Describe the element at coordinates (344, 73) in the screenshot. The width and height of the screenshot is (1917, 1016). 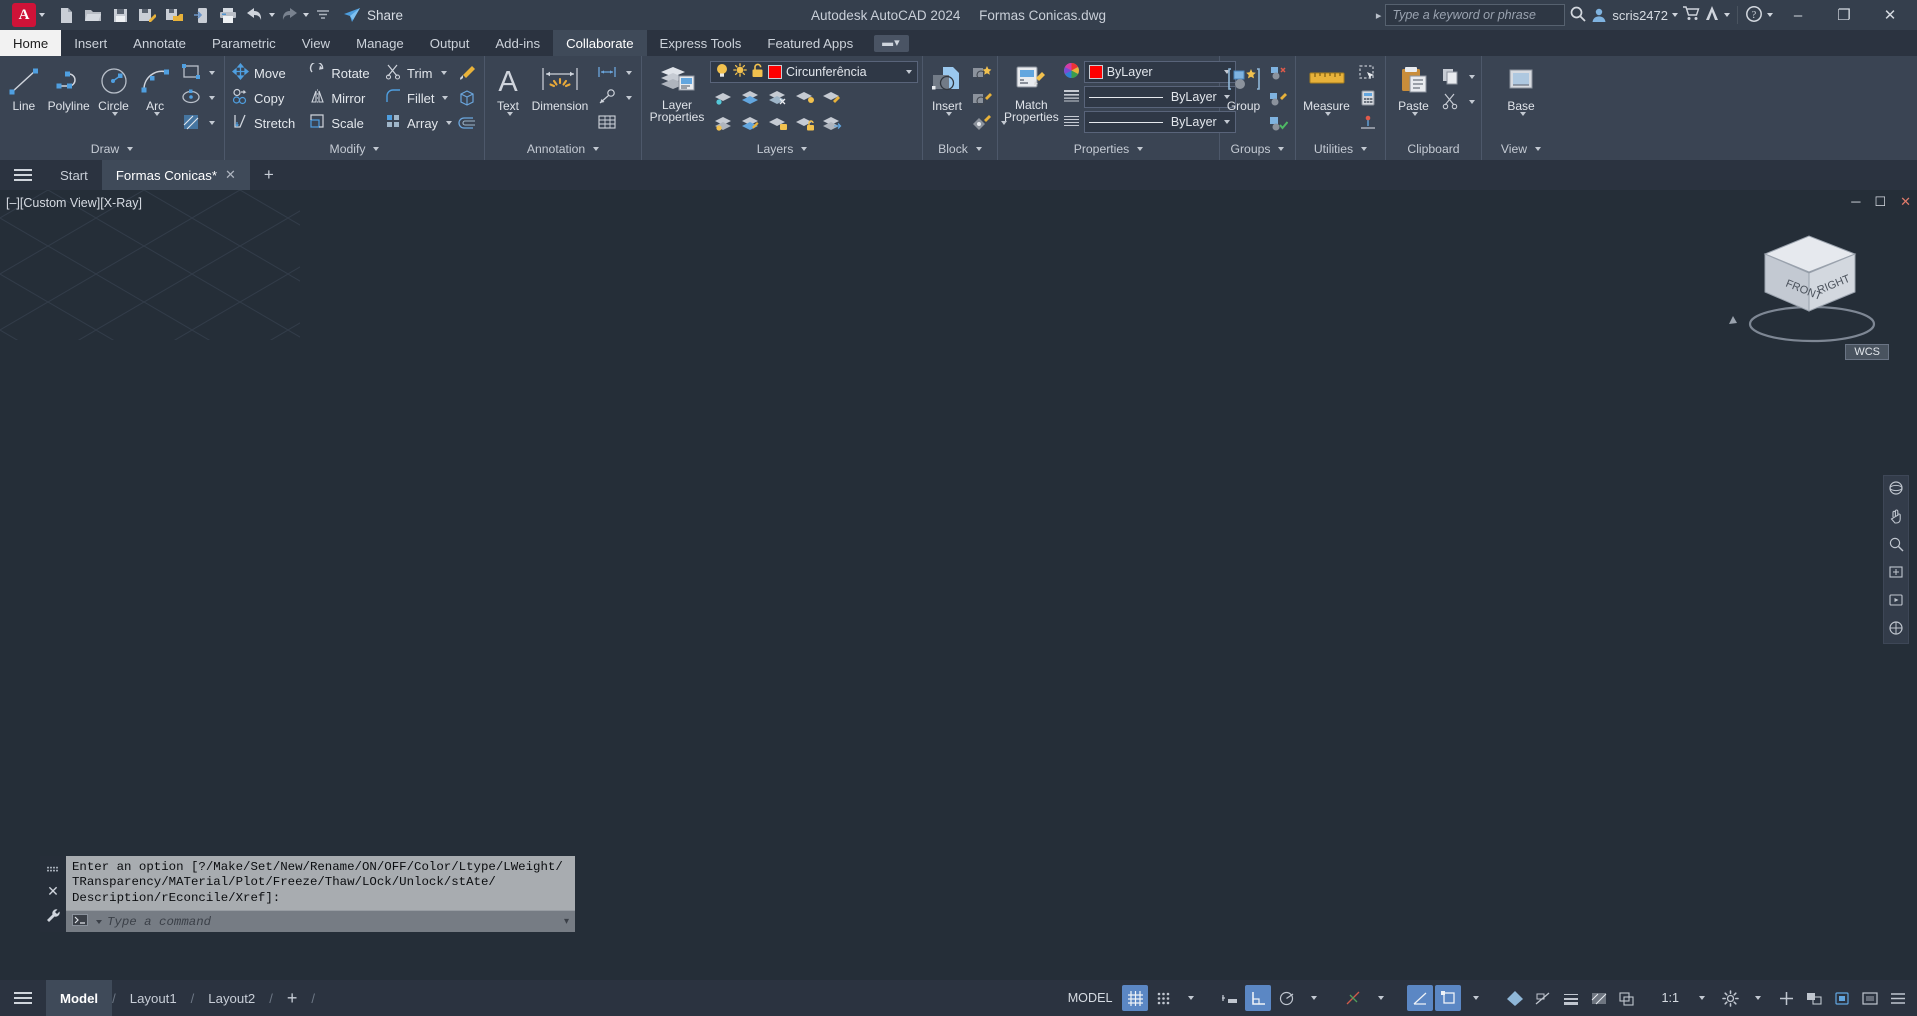
I see `modify-rotate-button: Rotate` at that location.